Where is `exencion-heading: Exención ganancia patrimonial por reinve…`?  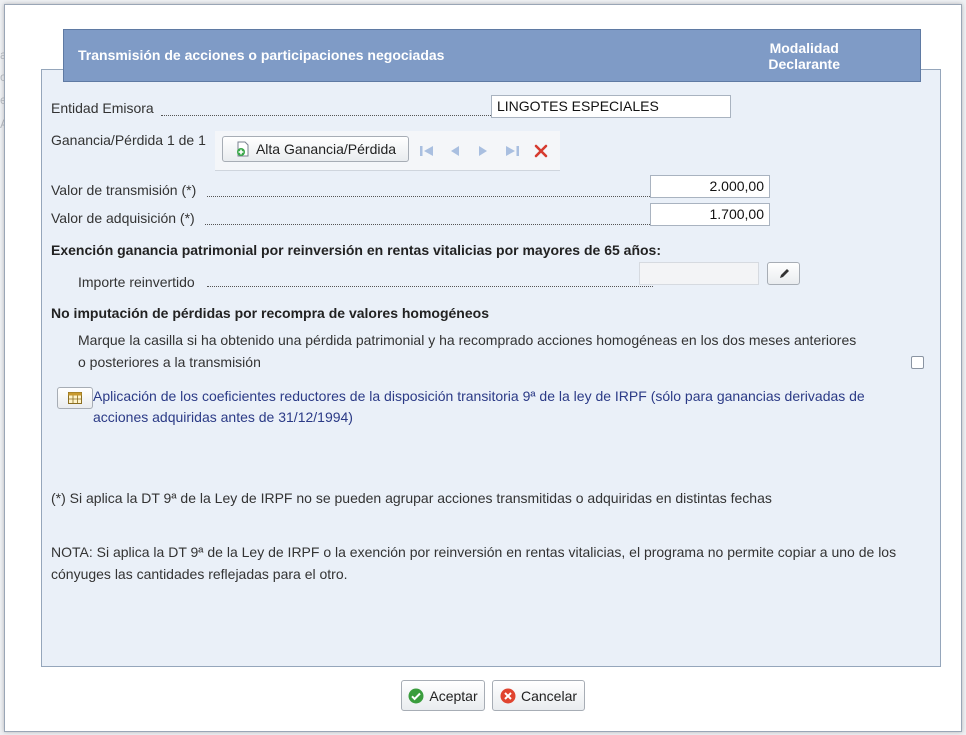
exencion-heading: Exención ganancia patrimonial por reinve… is located at coordinates (356, 250).